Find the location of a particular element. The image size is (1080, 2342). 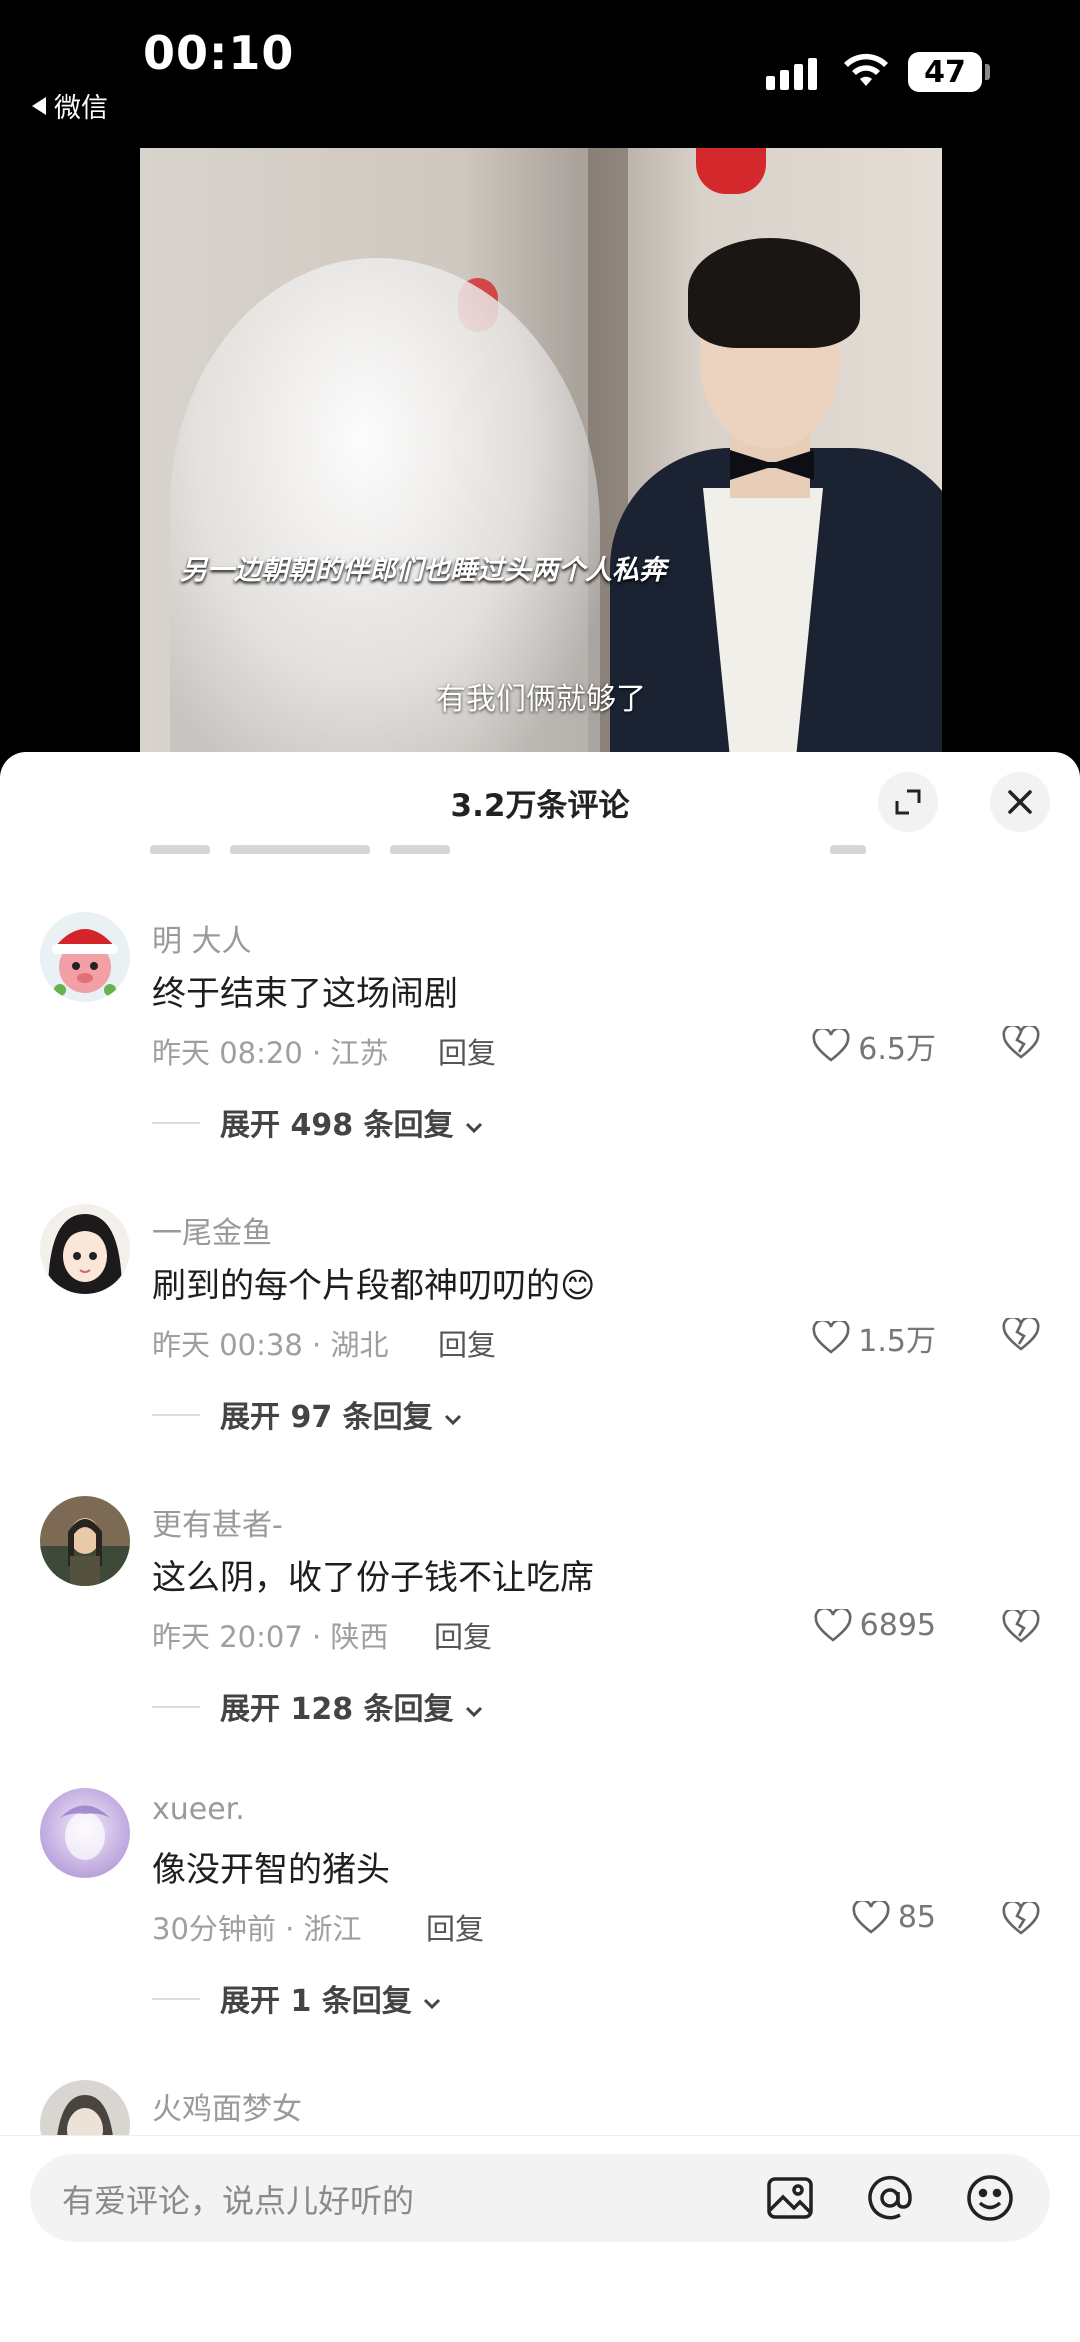

comment-author: 明 大人 is located at coordinates (202, 938).